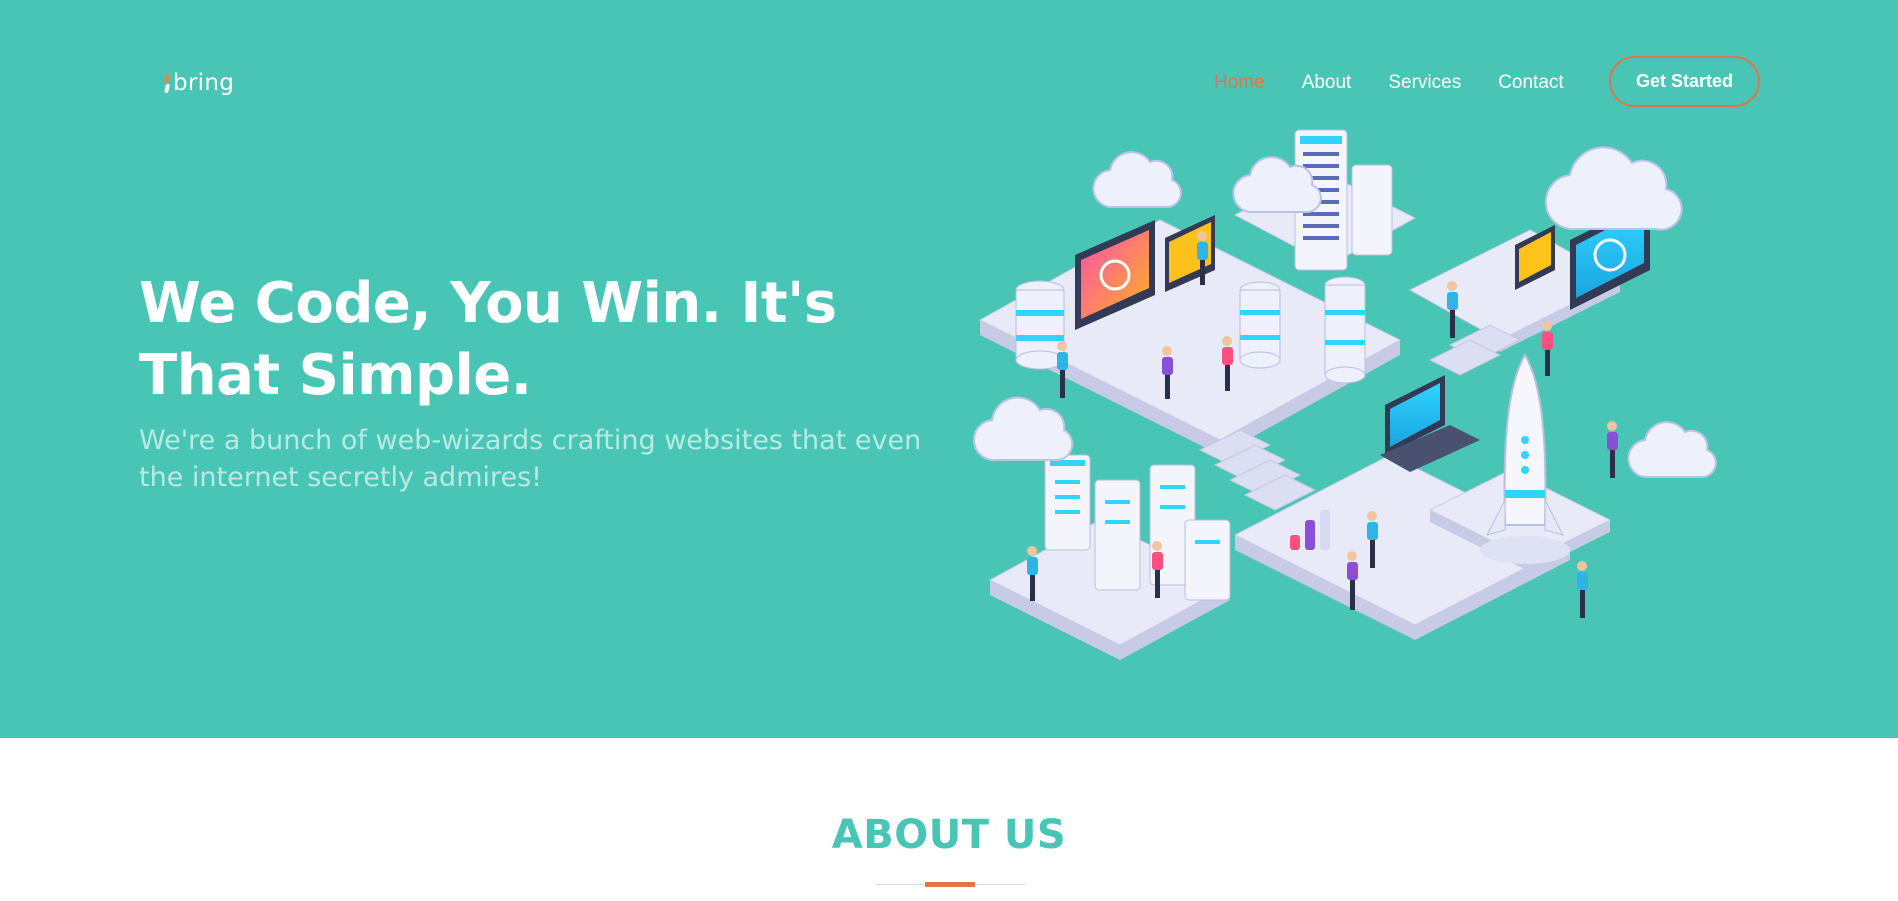  What do you see at coordinates (1684, 81) in the screenshot?
I see `get-started-button: Get Started` at bounding box center [1684, 81].